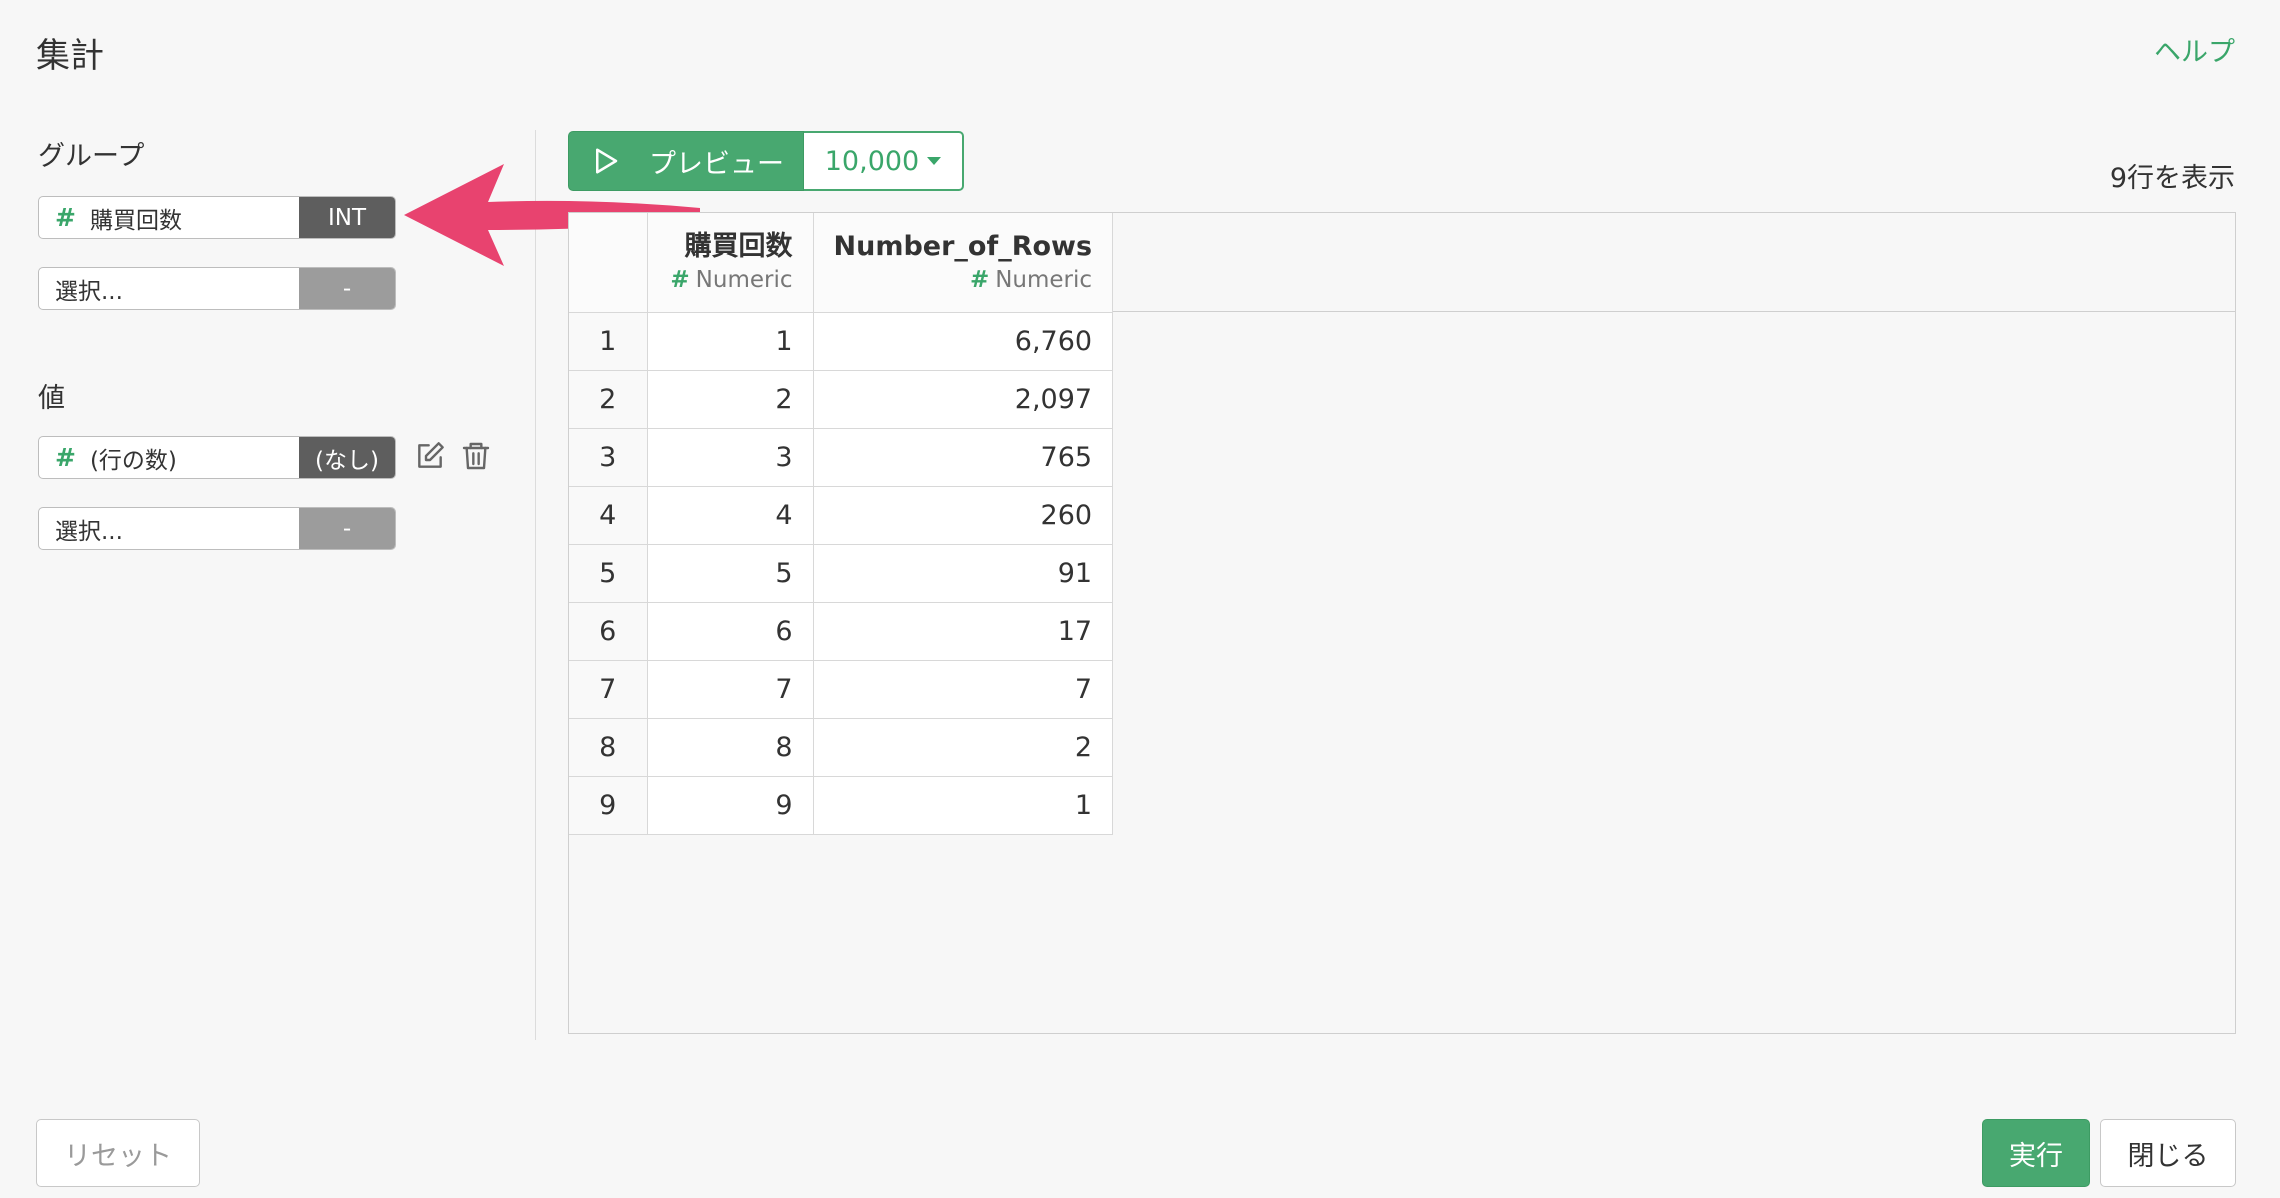  I want to click on cell-purchase-count: 3, so click(730, 457).